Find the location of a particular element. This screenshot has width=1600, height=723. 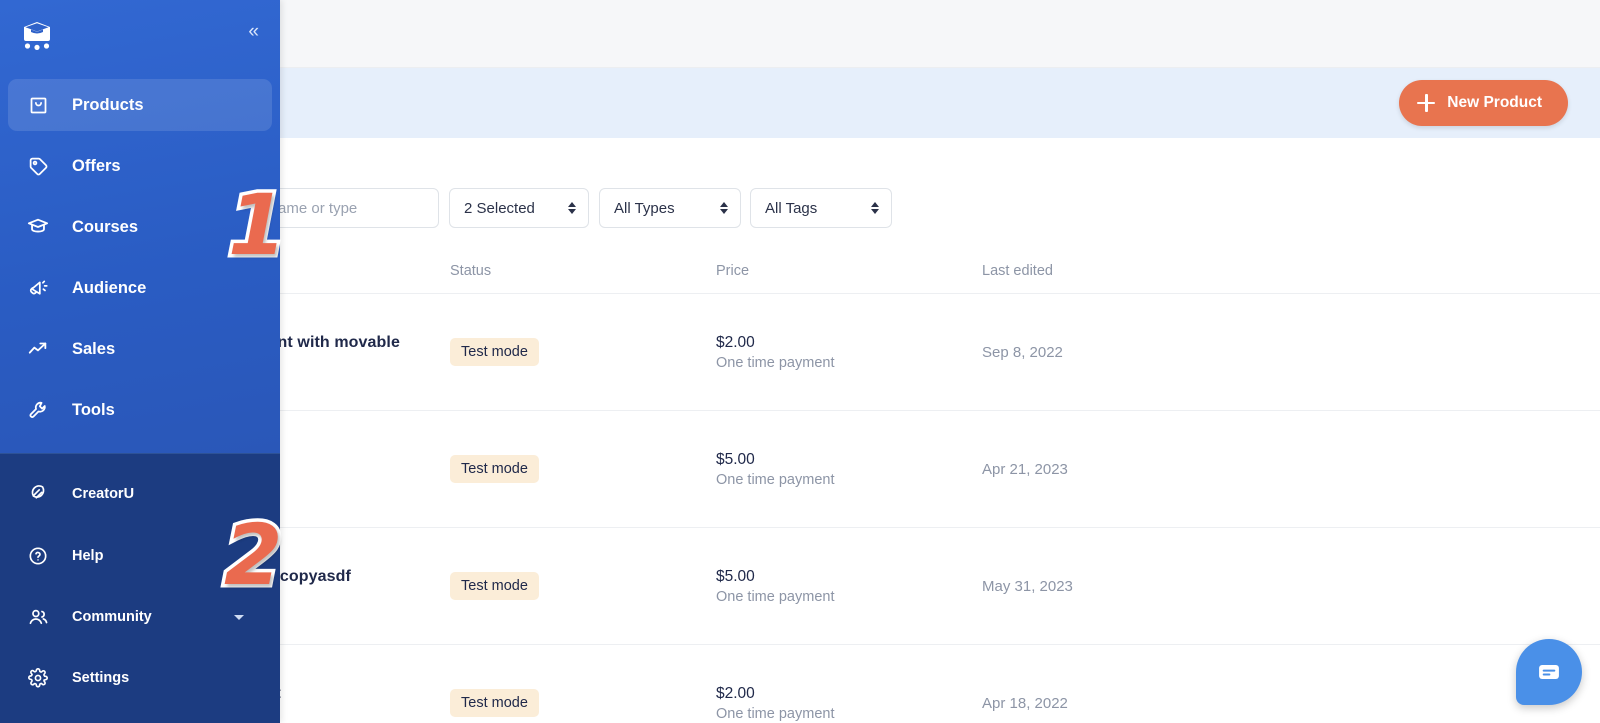

cell-last-edited: Sep 8, 2022 is located at coordinates (1022, 352).